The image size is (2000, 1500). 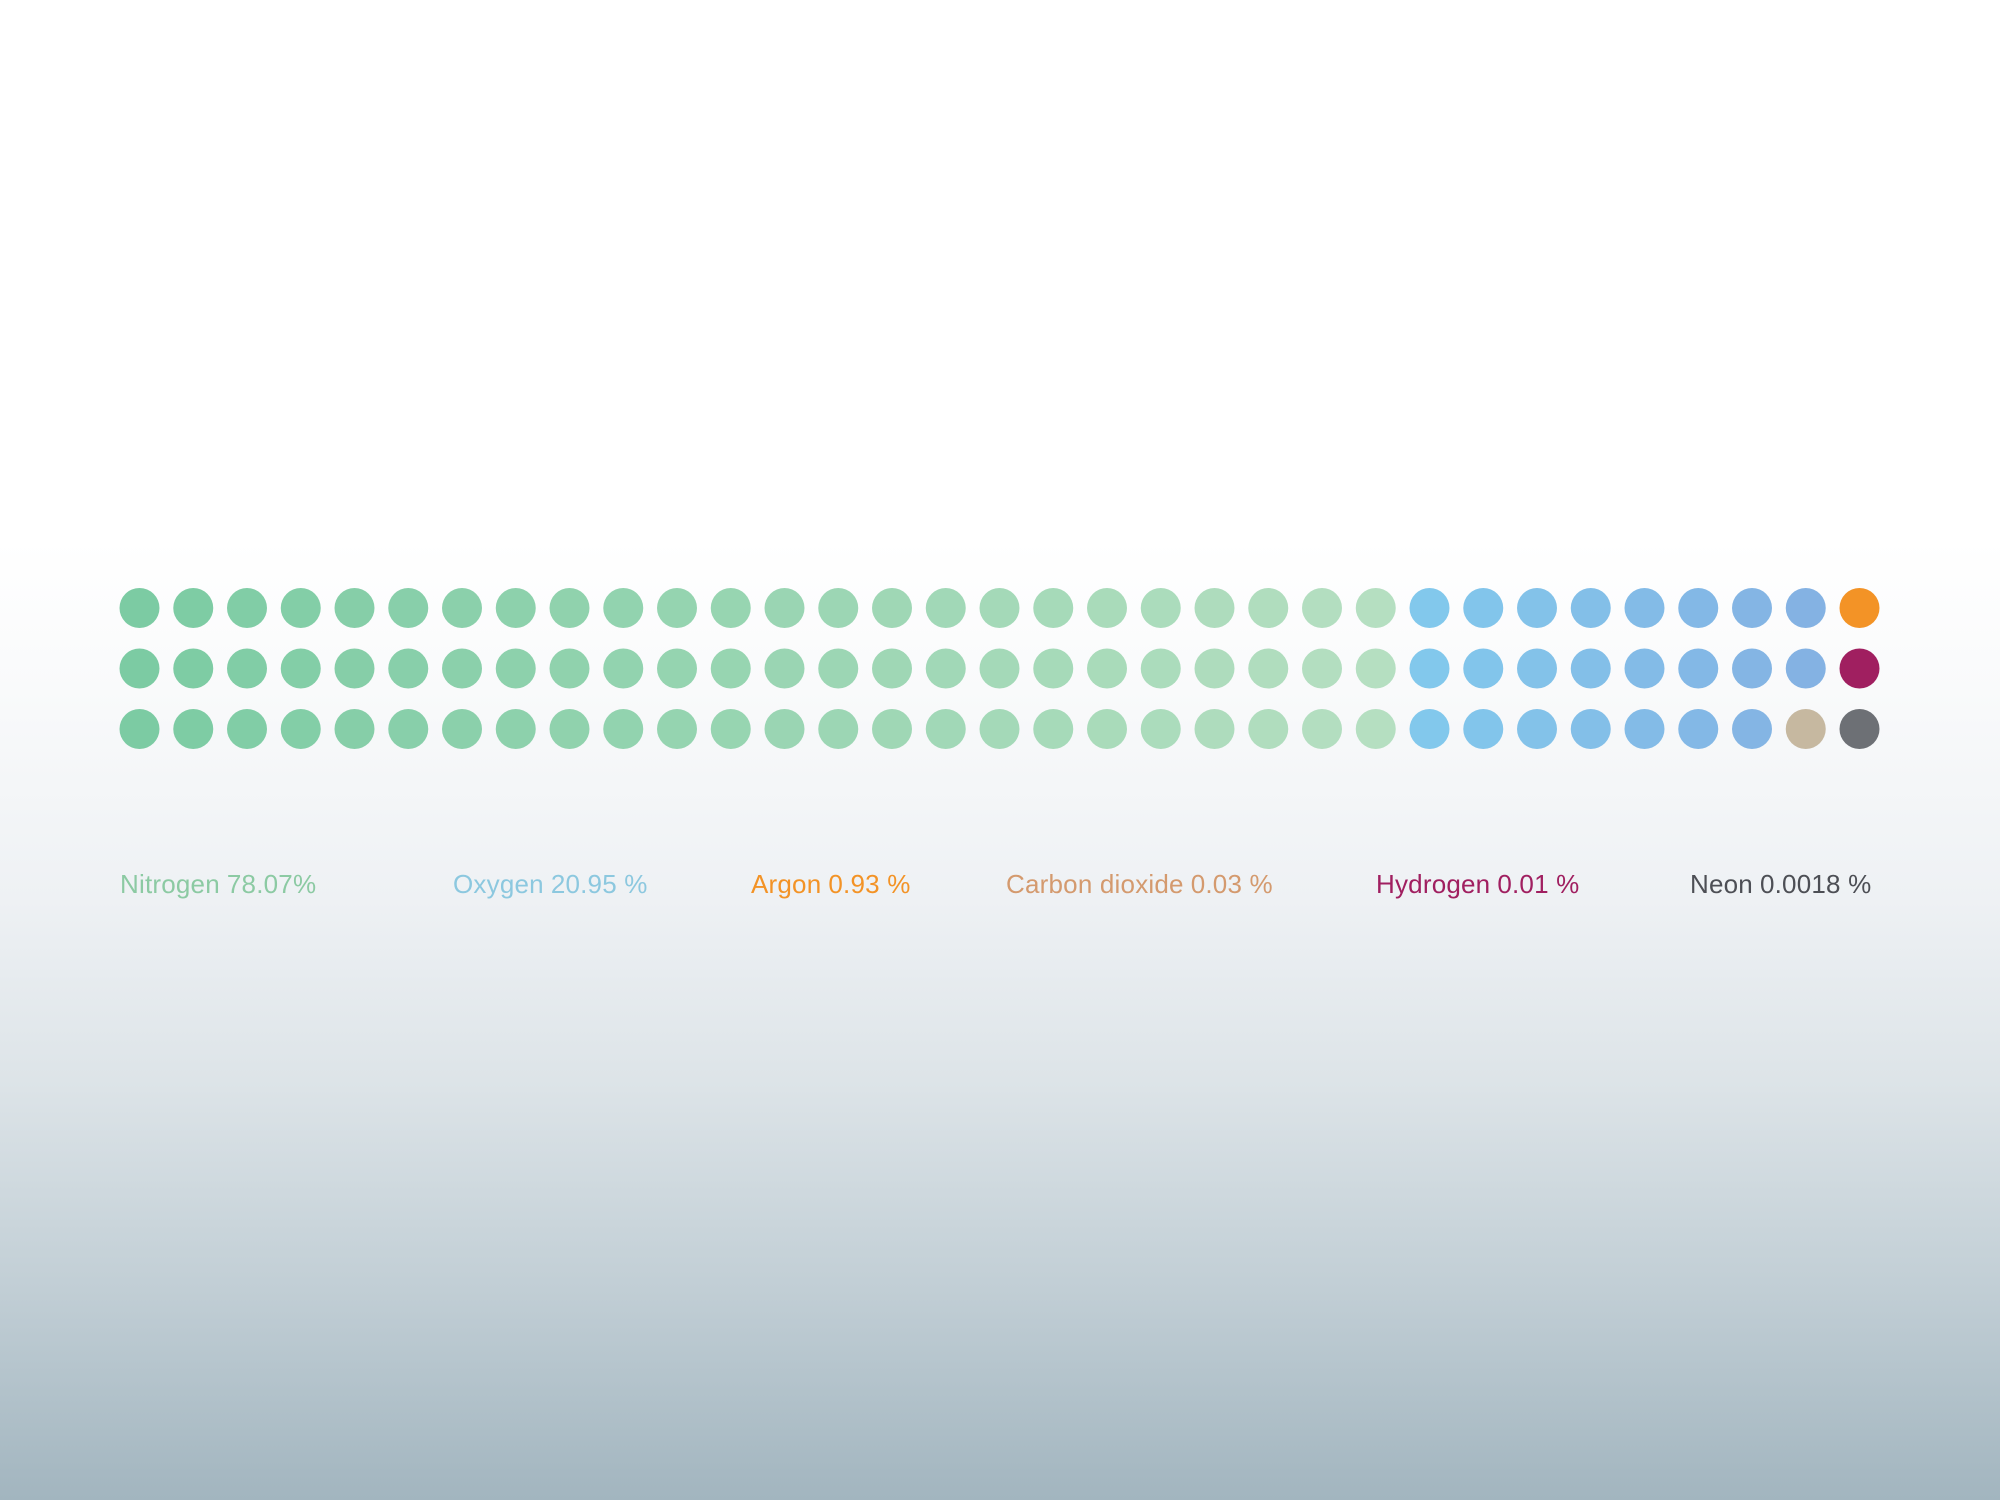 What do you see at coordinates (1805, 729) in the screenshot?
I see `dot-carbon-dioxide` at bounding box center [1805, 729].